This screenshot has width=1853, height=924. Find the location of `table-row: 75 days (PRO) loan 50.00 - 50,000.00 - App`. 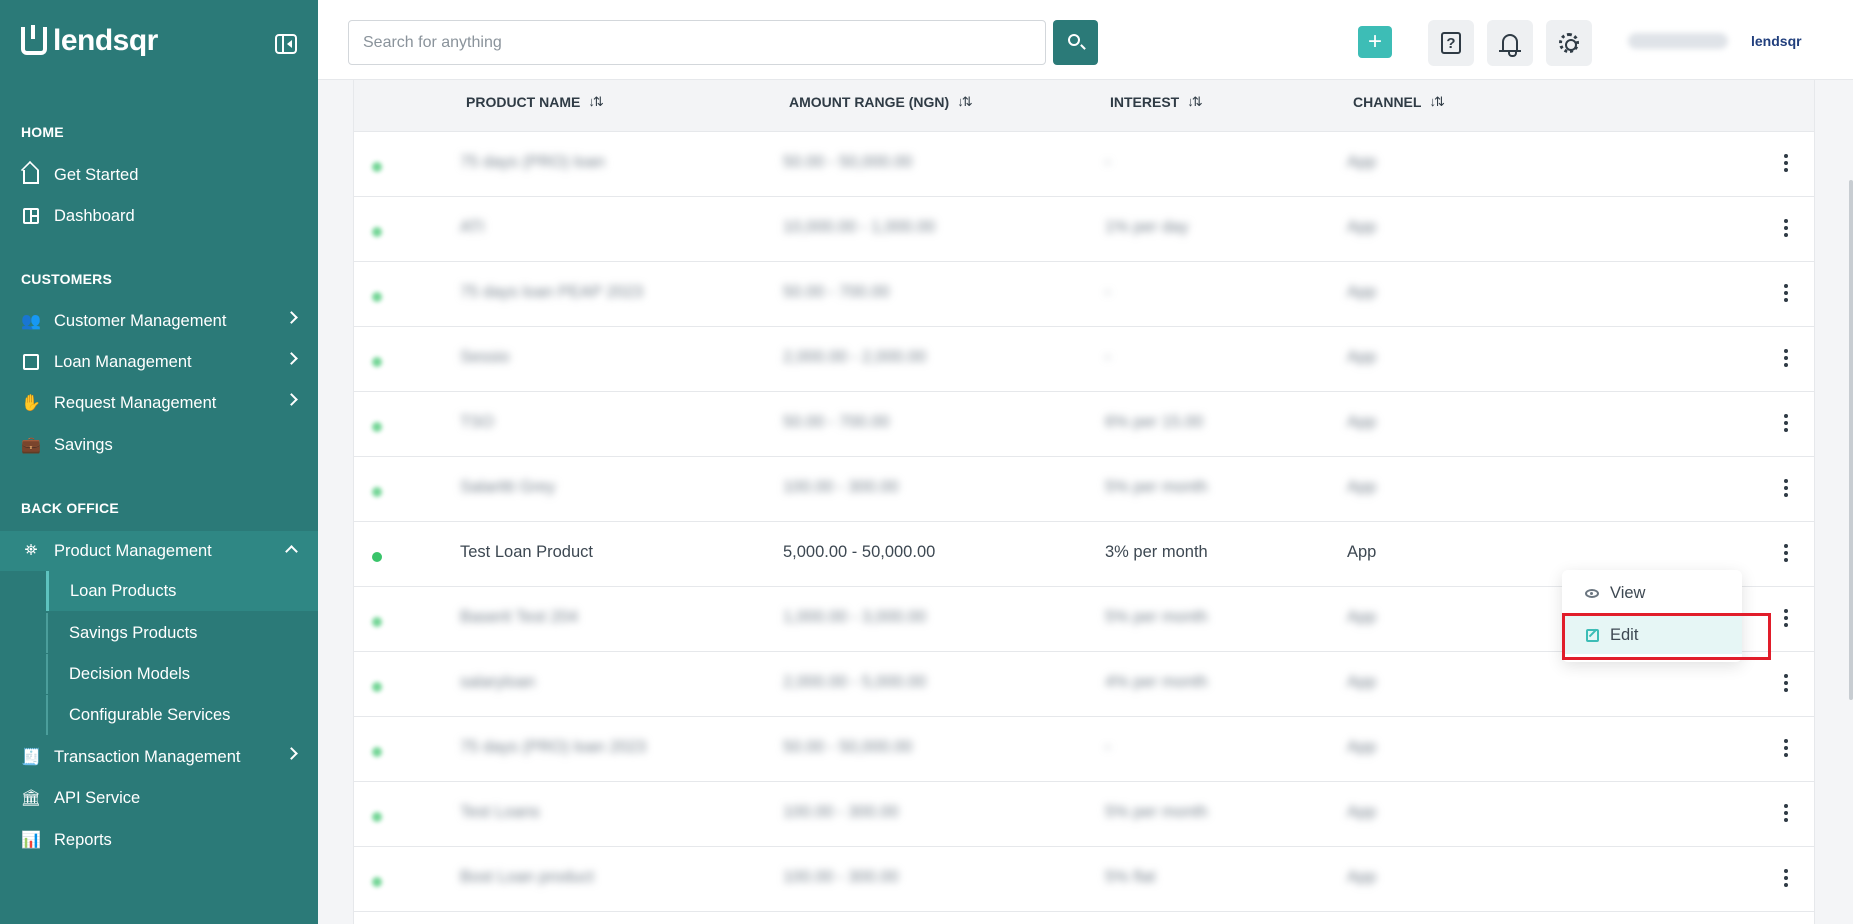

table-row: 75 days (PRO) loan 50.00 - 50,000.00 - App is located at coordinates (1084, 164).